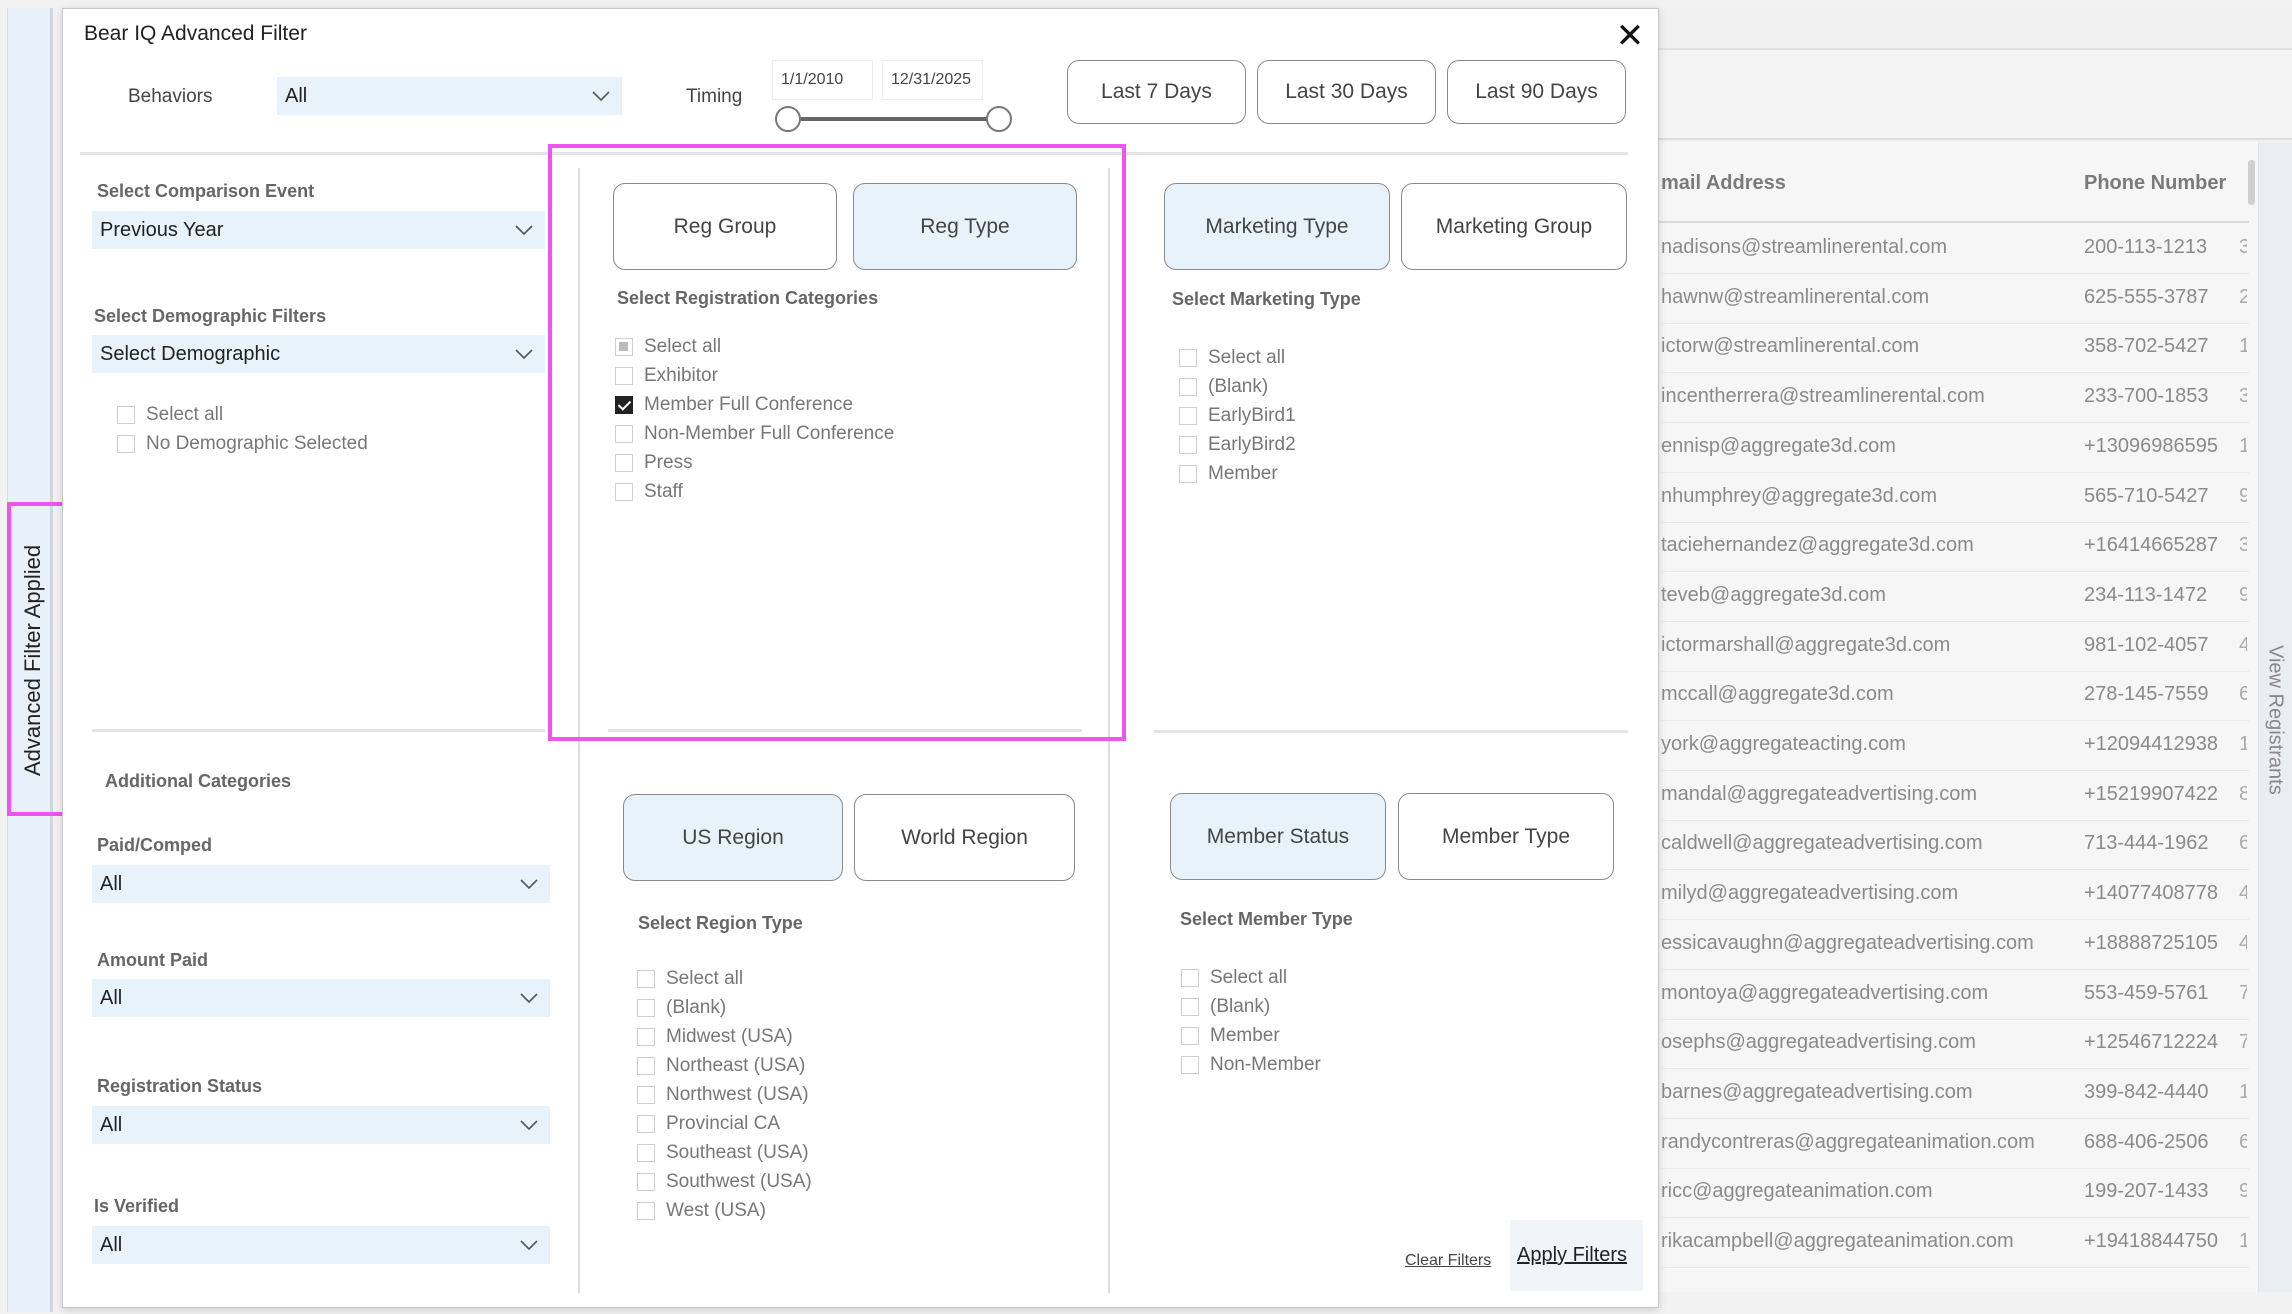 The height and width of the screenshot is (1314, 2292). Describe the element at coordinates (754, 375) in the screenshot. I see `checkbox-option: Exhibitor` at that location.